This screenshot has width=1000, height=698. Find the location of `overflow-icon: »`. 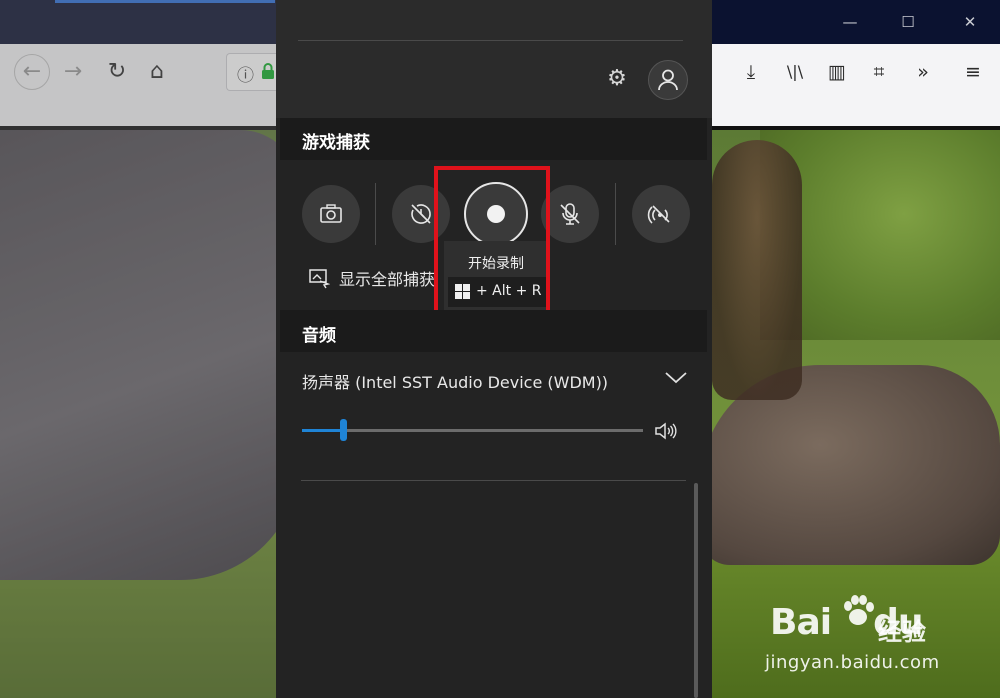

overflow-icon: » is located at coordinates (923, 72).